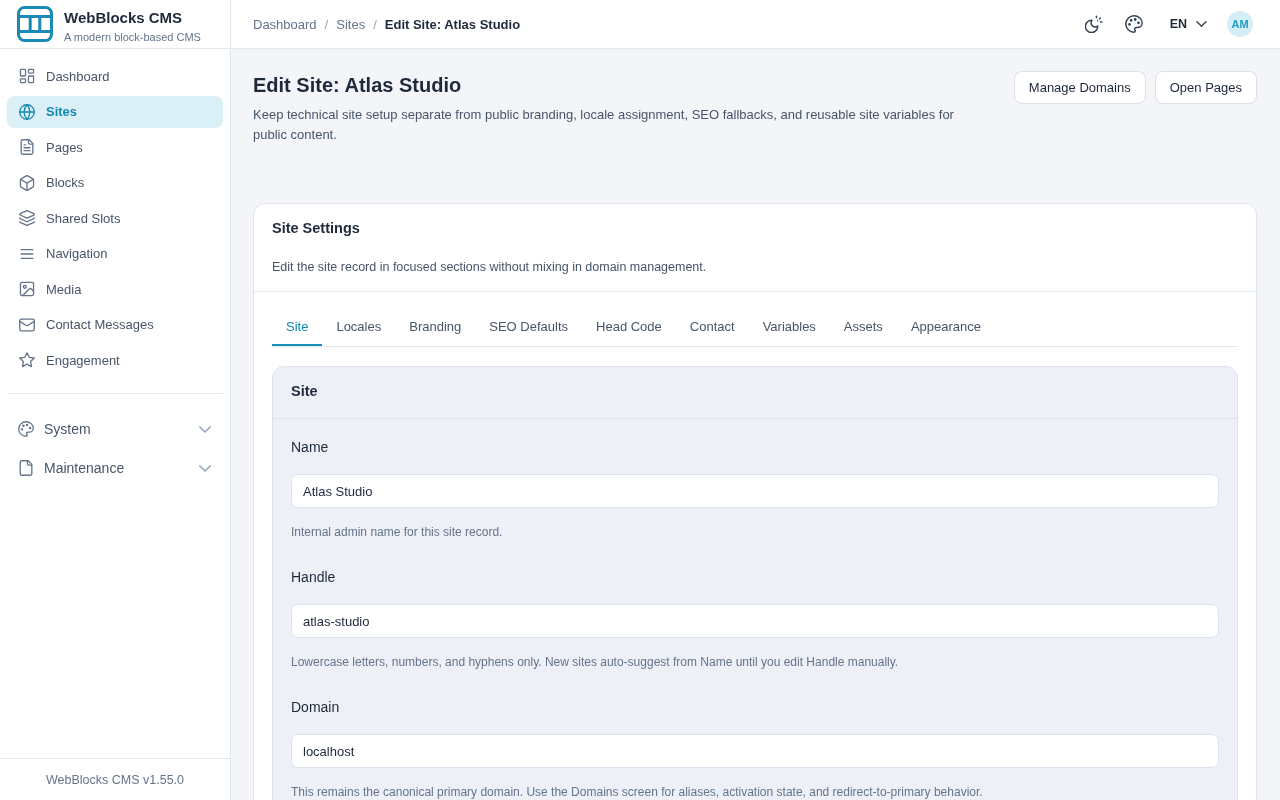 This screenshot has height=800, width=1280. Describe the element at coordinates (124, 18) in the screenshot. I see `brand-title: WebBlocks CMS` at that location.